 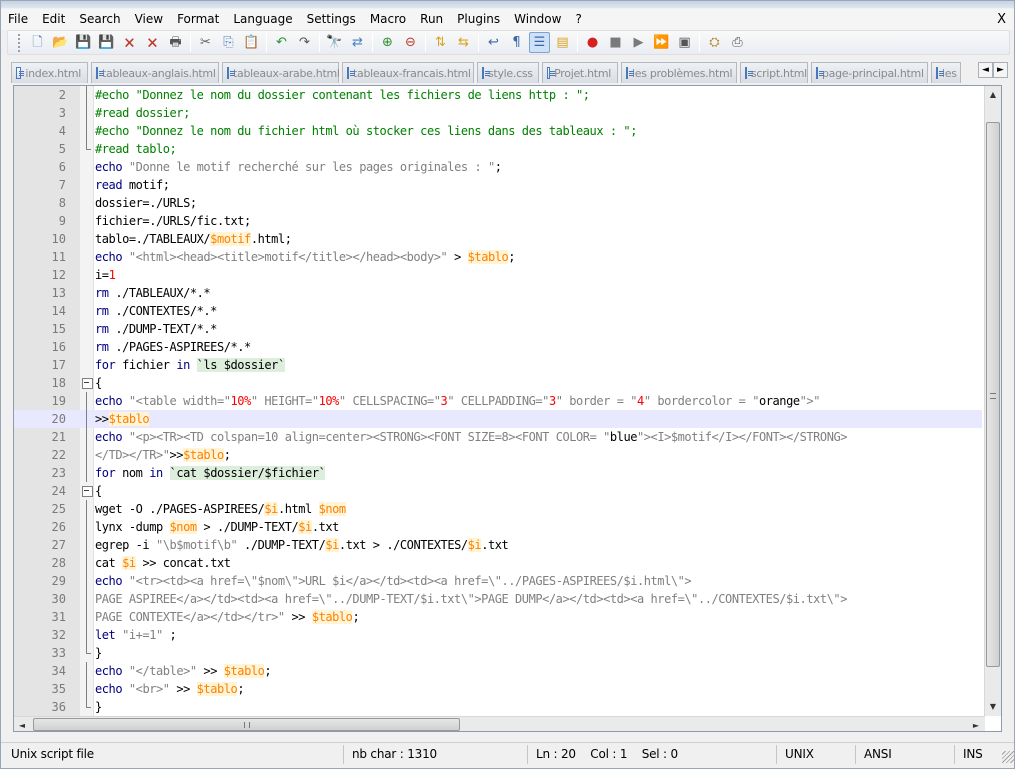 What do you see at coordinates (498, 527) in the screenshot?
I see `code-line: 26 lynx -dump $nom > ./DUMP-TEXT/$i.txt` at bounding box center [498, 527].